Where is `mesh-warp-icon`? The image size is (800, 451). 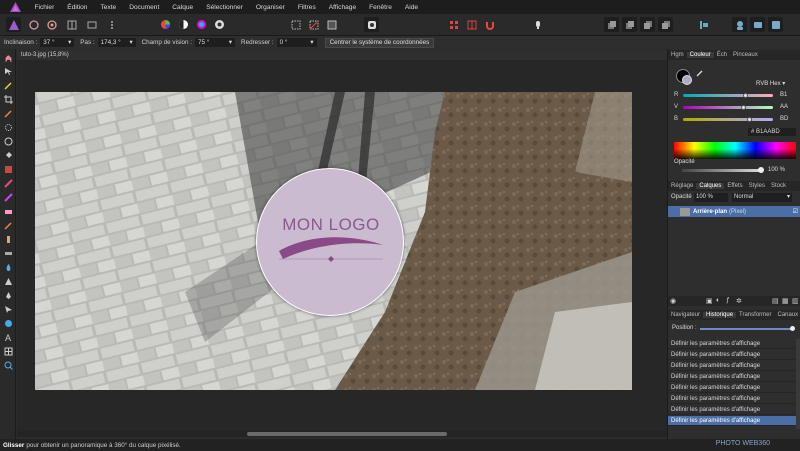 mesh-warp-icon is located at coordinates (8, 351).